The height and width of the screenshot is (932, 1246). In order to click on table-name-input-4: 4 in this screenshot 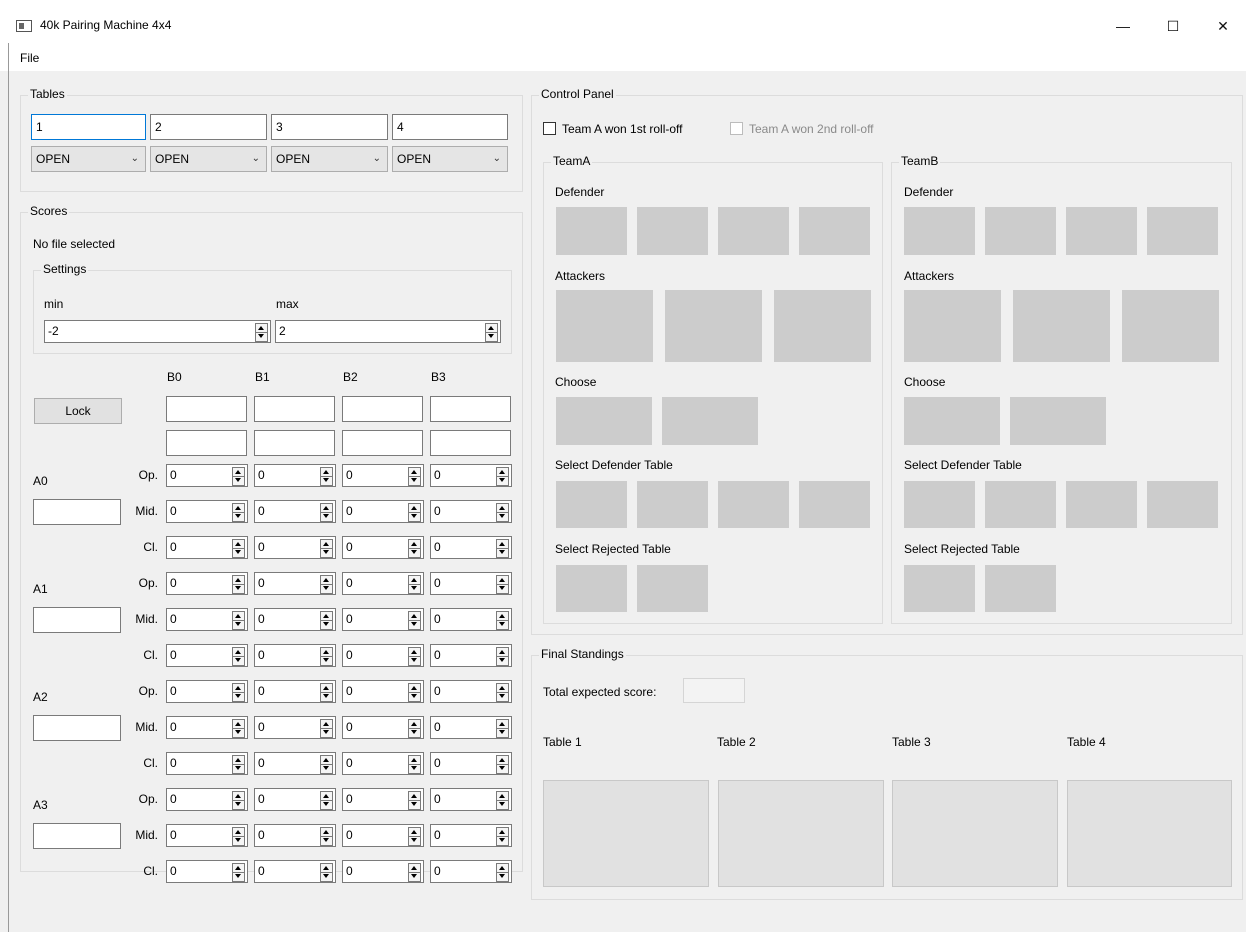, I will do `click(450, 127)`.